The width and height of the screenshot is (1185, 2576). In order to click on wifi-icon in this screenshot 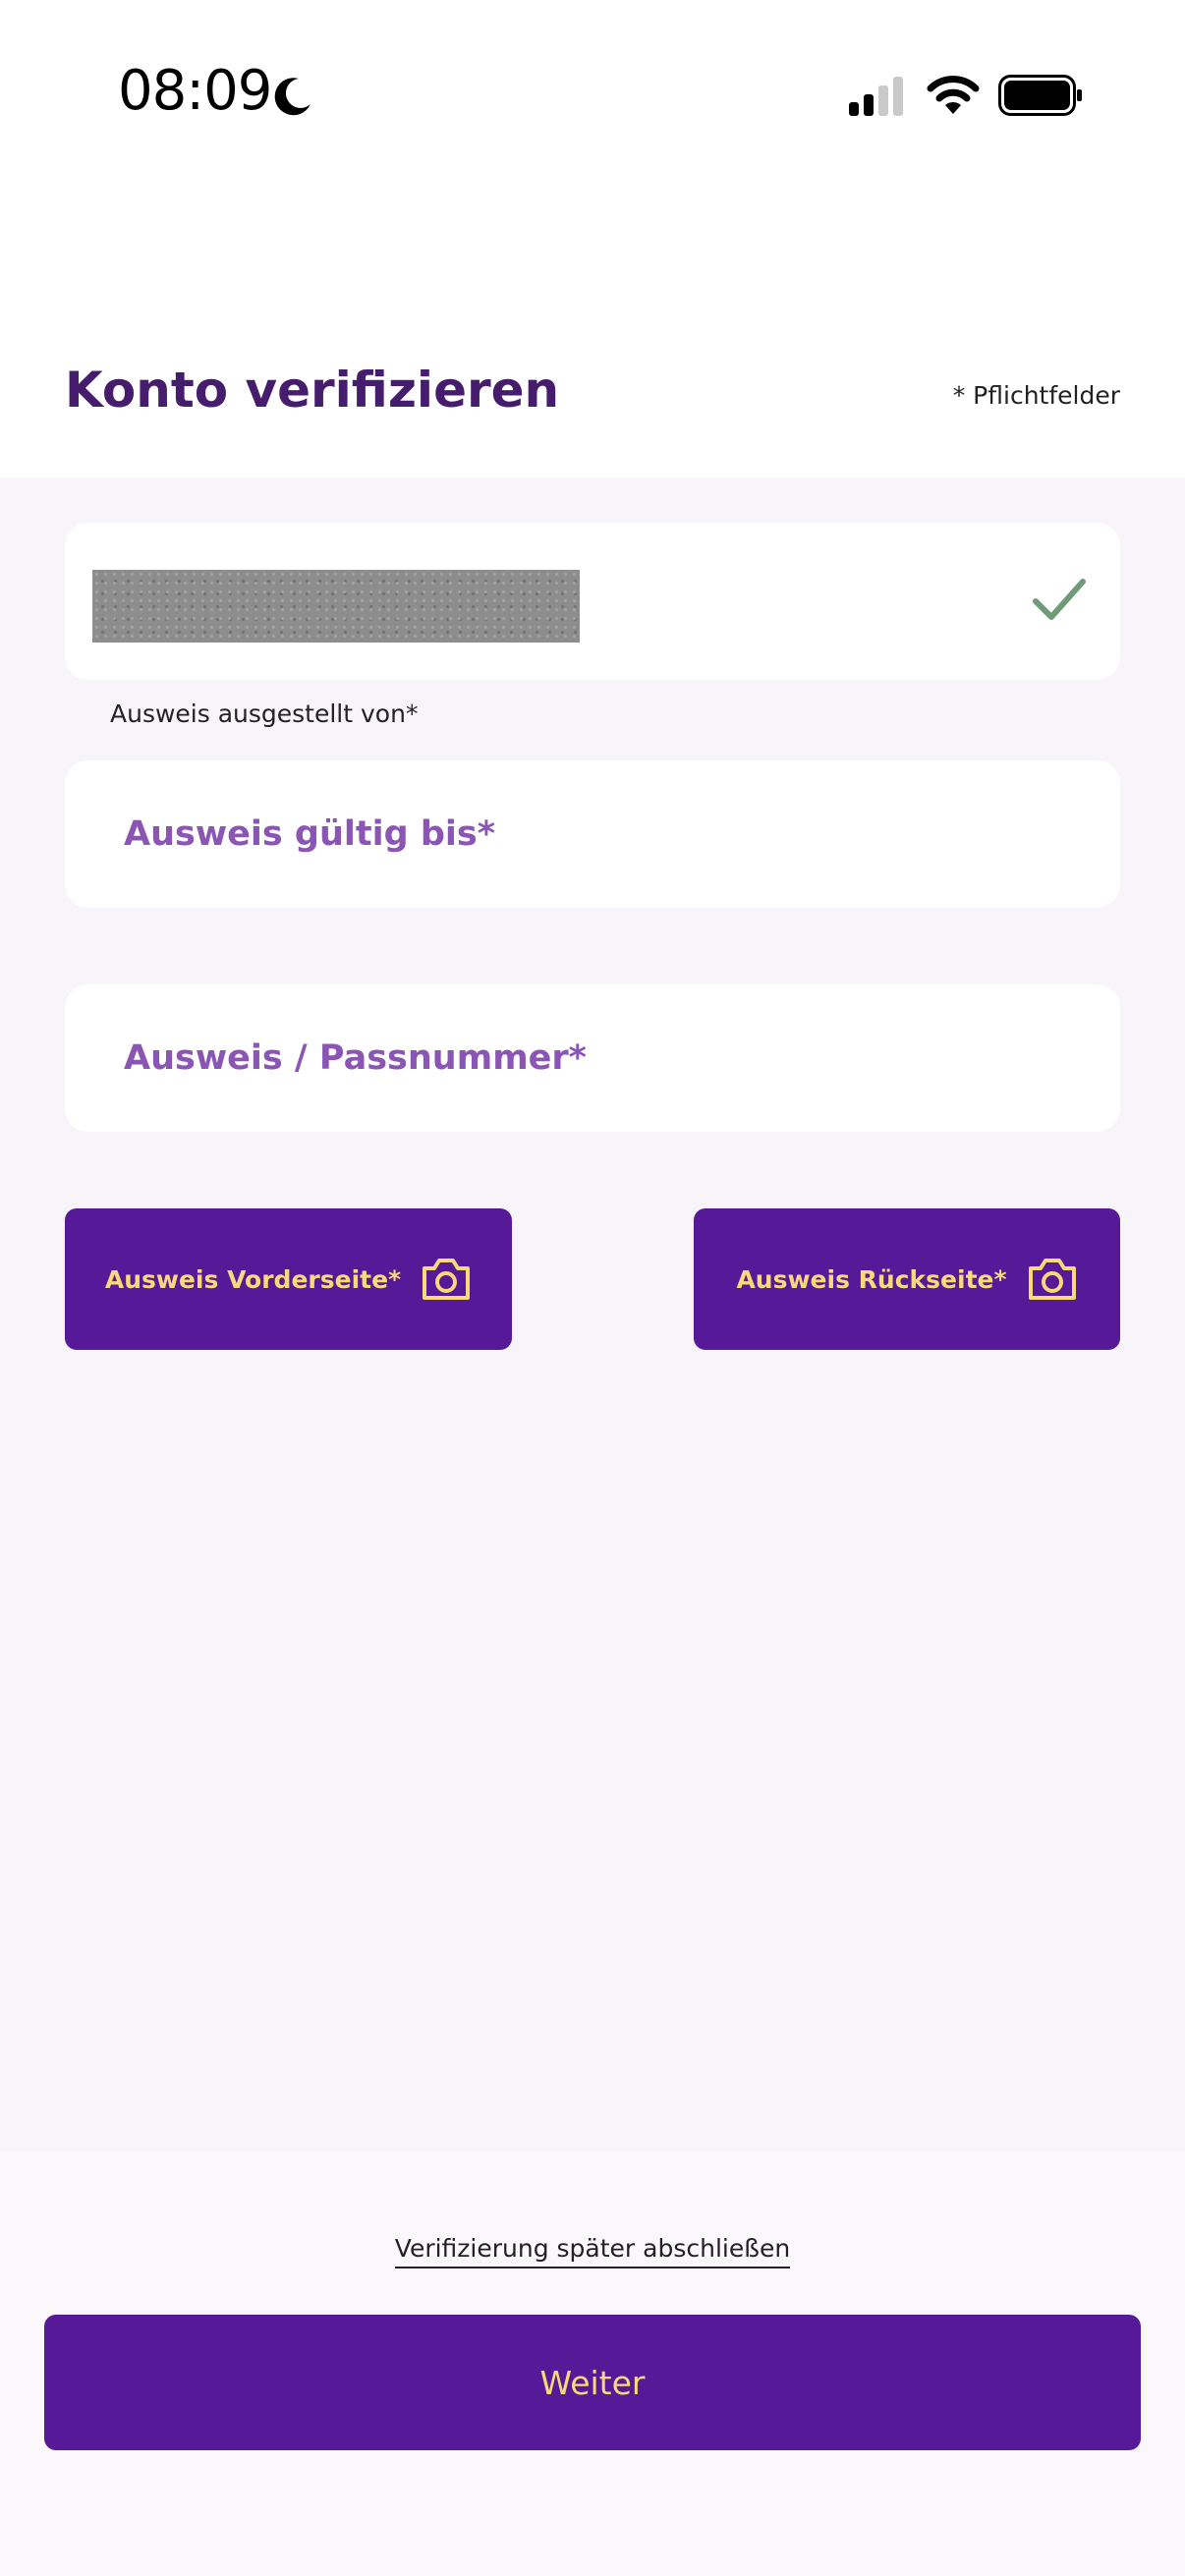, I will do `click(954, 95)`.